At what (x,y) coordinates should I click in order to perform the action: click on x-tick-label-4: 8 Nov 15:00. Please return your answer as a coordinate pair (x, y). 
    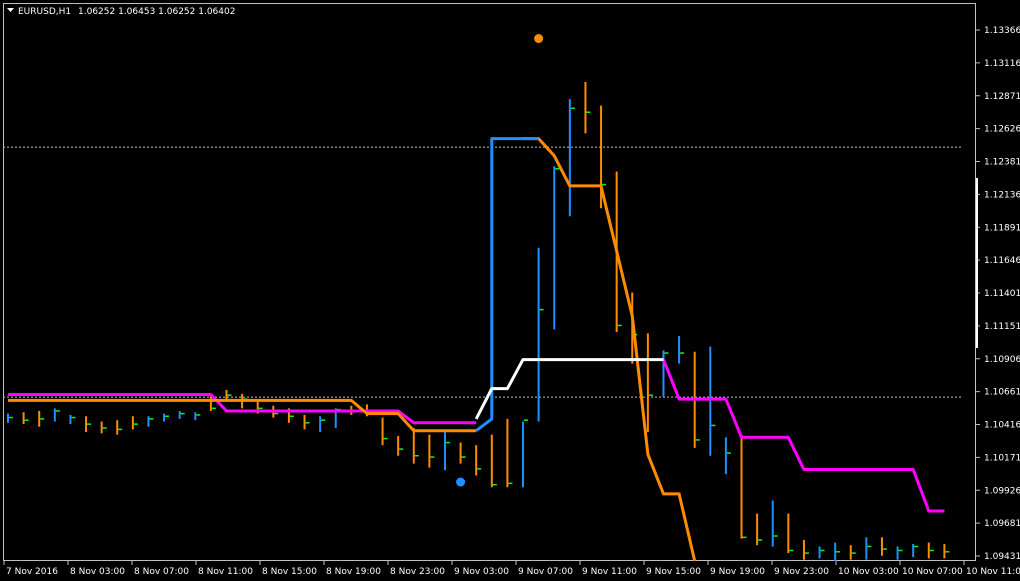
    Looking at the image, I should click on (289, 572).